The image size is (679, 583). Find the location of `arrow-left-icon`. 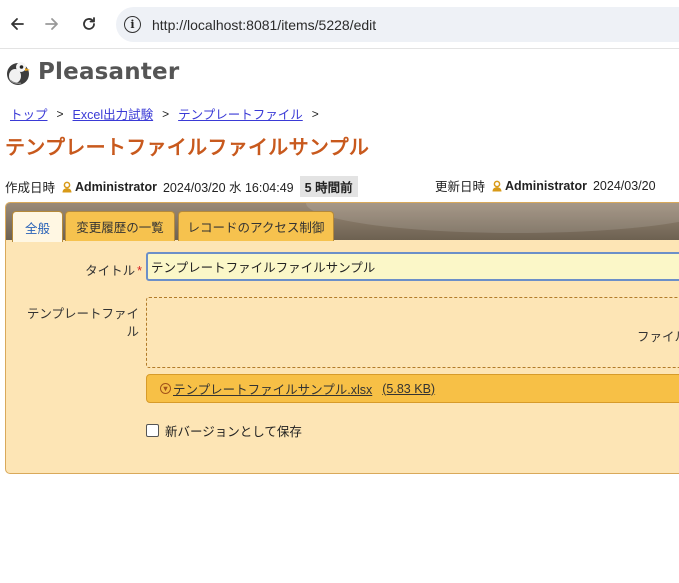

arrow-left-icon is located at coordinates (17, 24).